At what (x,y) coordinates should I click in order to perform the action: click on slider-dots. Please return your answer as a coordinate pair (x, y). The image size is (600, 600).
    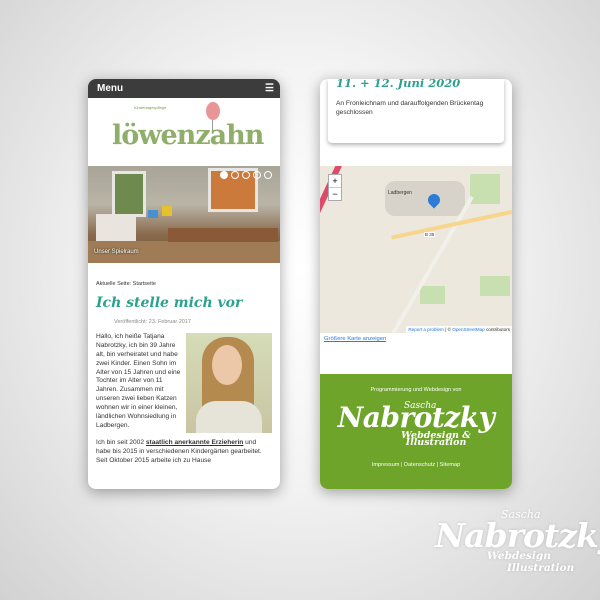
    Looking at the image, I should click on (246, 175).